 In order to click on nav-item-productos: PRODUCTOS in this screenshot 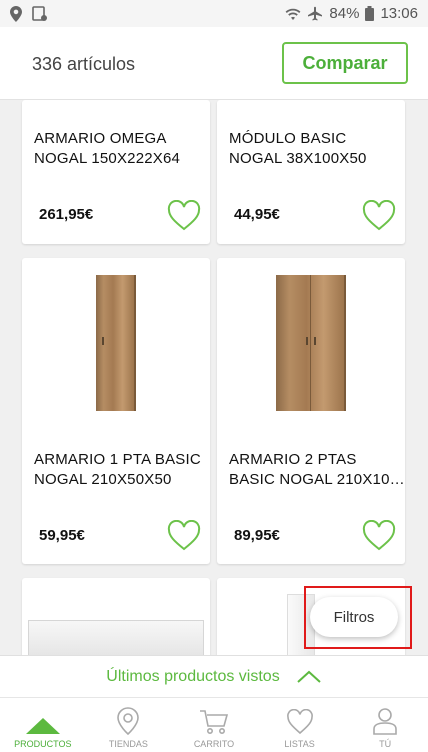, I will do `click(43, 725)`.